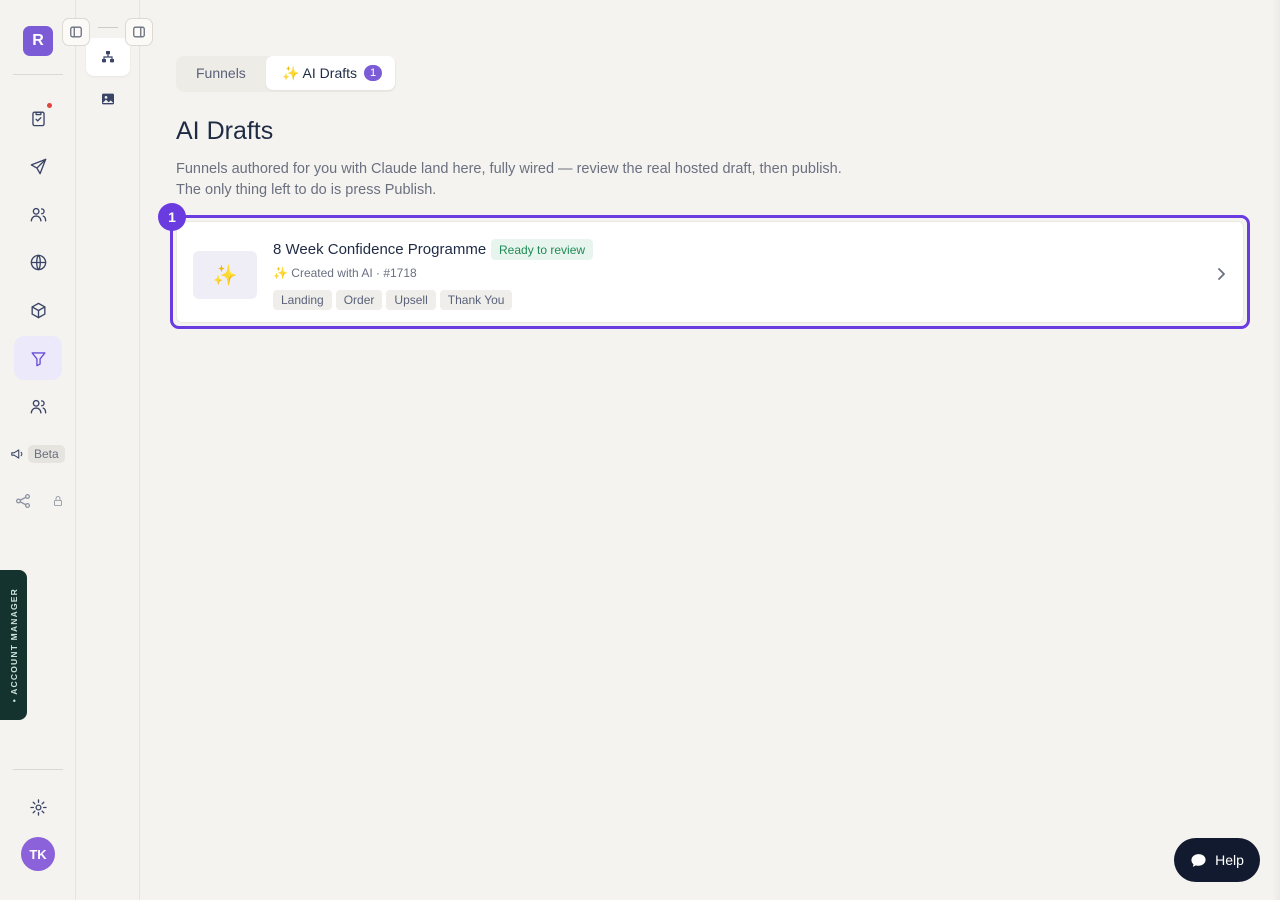 This screenshot has height=900, width=1280. I want to click on subnav-item-funnels, so click(108, 57).